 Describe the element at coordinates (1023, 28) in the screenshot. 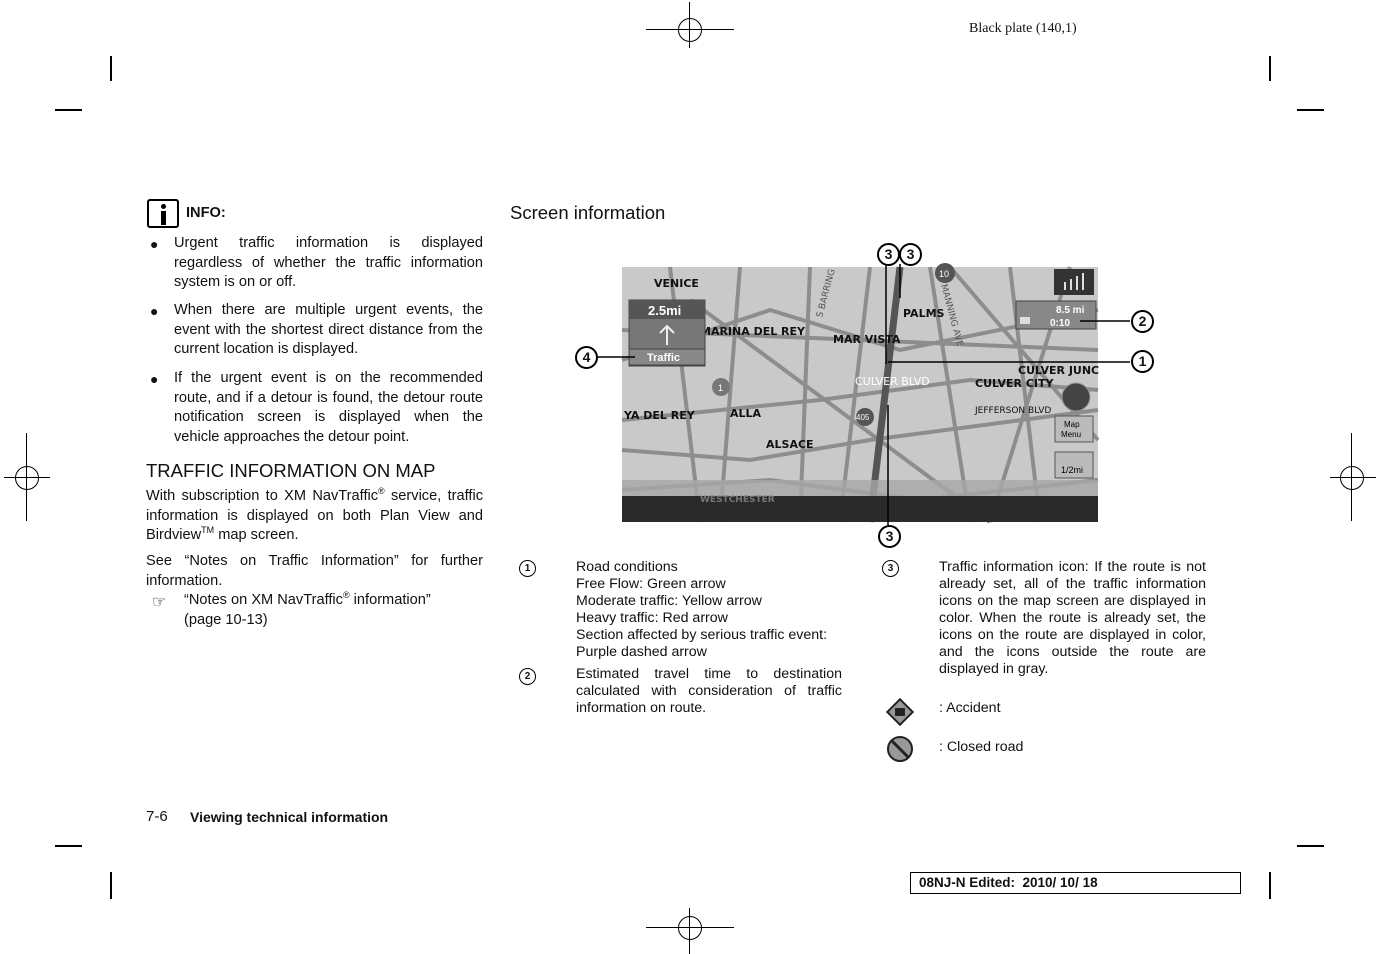

I see `plate-label: Black plate (140,1)` at that location.